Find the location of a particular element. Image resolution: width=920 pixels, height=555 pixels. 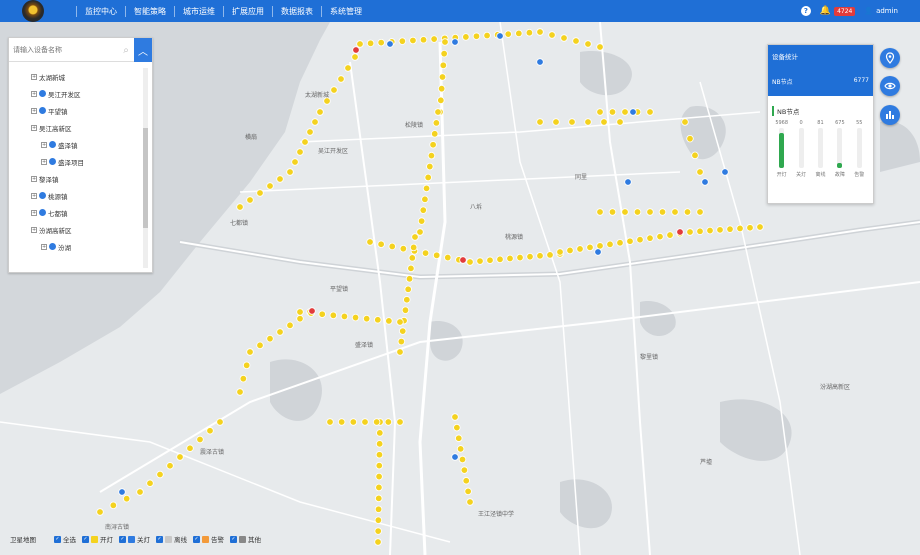

alert-count-badge: 4724 is located at coordinates (845, 11).